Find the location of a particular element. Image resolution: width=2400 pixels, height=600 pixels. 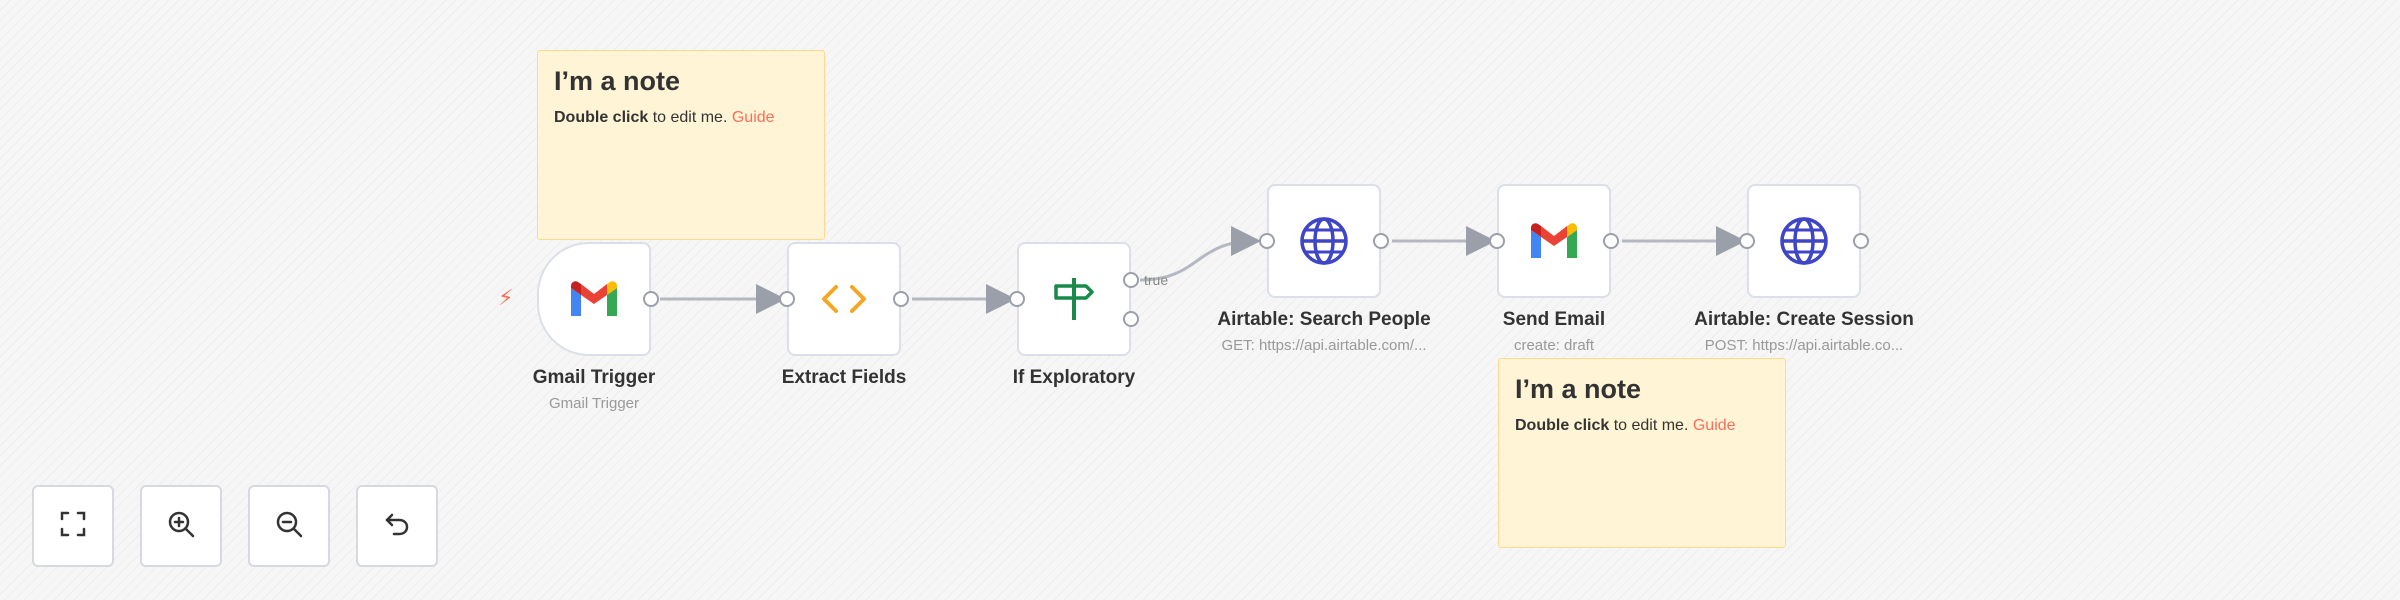

signpost-icon is located at coordinates (1074, 299).